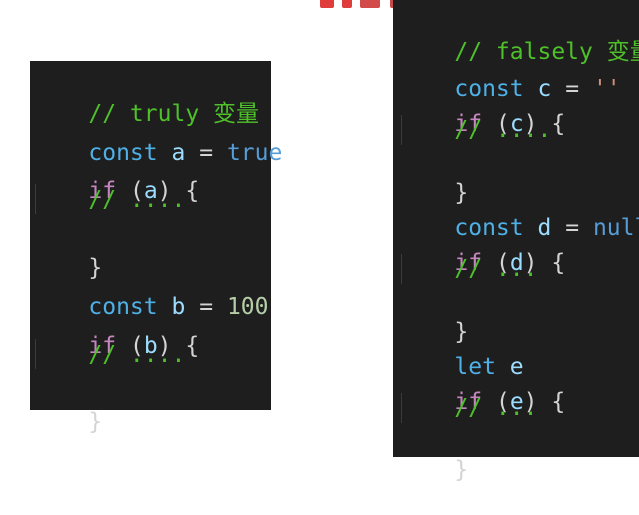 Image resolution: width=639 pixels, height=515 pixels. What do you see at coordinates (615, 228) in the screenshot?
I see `code-null: null` at bounding box center [615, 228].